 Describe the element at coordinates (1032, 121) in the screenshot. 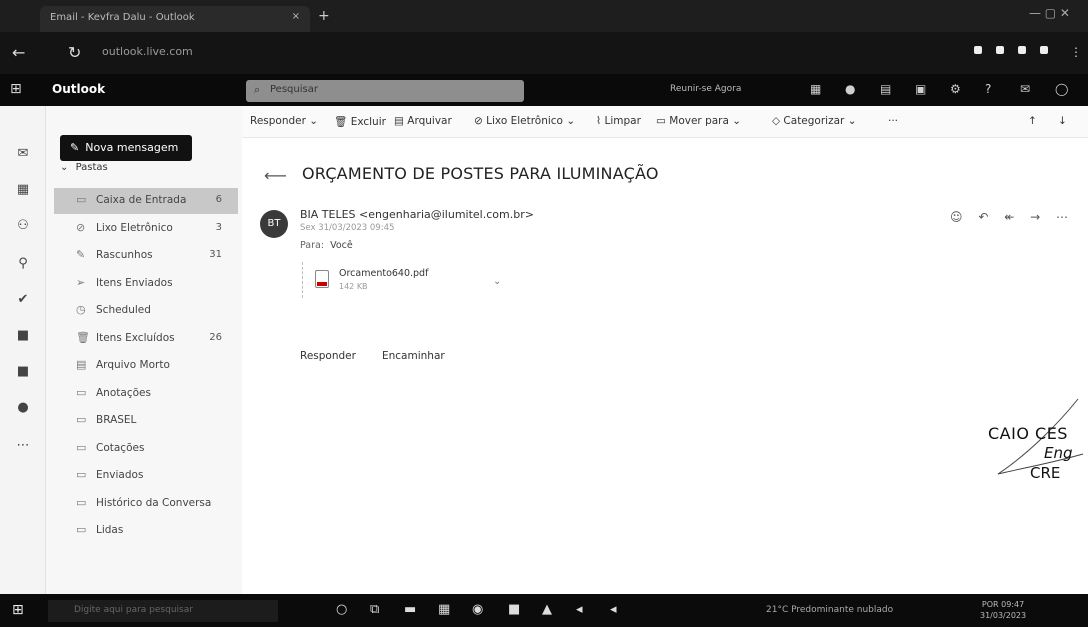

I see `arrow-up-icon: ↑` at that location.